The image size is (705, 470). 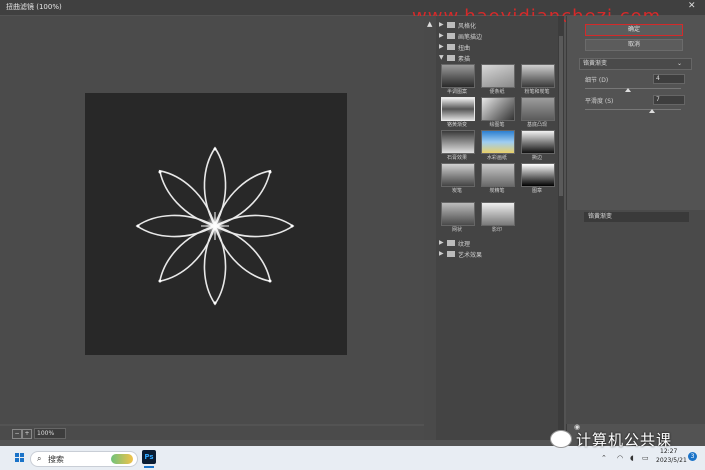 I want to click on thumb-label: 半调图案, so click(x=456, y=92).